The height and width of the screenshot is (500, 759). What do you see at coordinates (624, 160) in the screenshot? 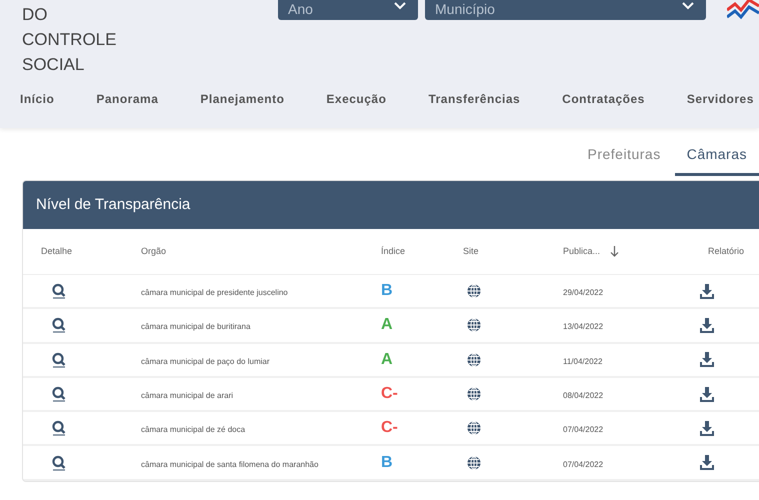
I see `tab: Prefeituras` at bounding box center [624, 160].